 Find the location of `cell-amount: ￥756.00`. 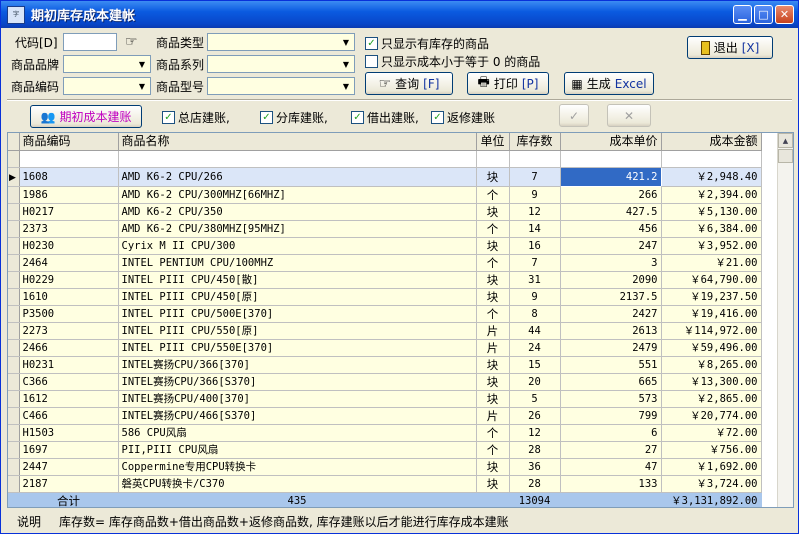

cell-amount: ￥756.00 is located at coordinates (711, 450).